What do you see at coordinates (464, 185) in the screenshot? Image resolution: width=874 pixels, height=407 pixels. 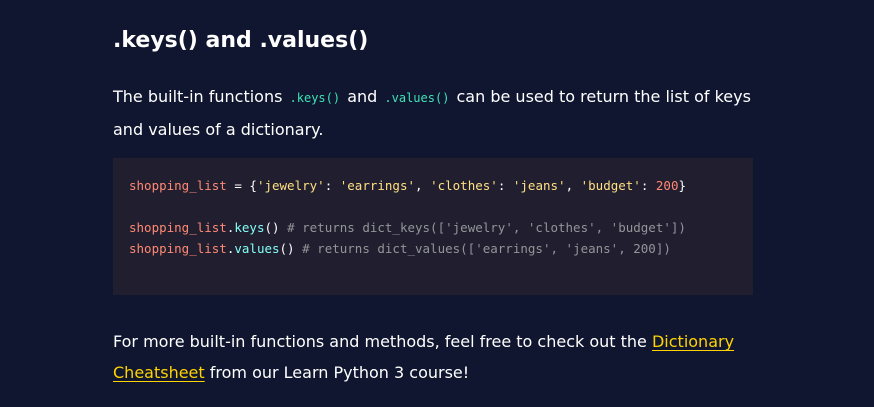 I see `code-token: 'clothes'` at bounding box center [464, 185].